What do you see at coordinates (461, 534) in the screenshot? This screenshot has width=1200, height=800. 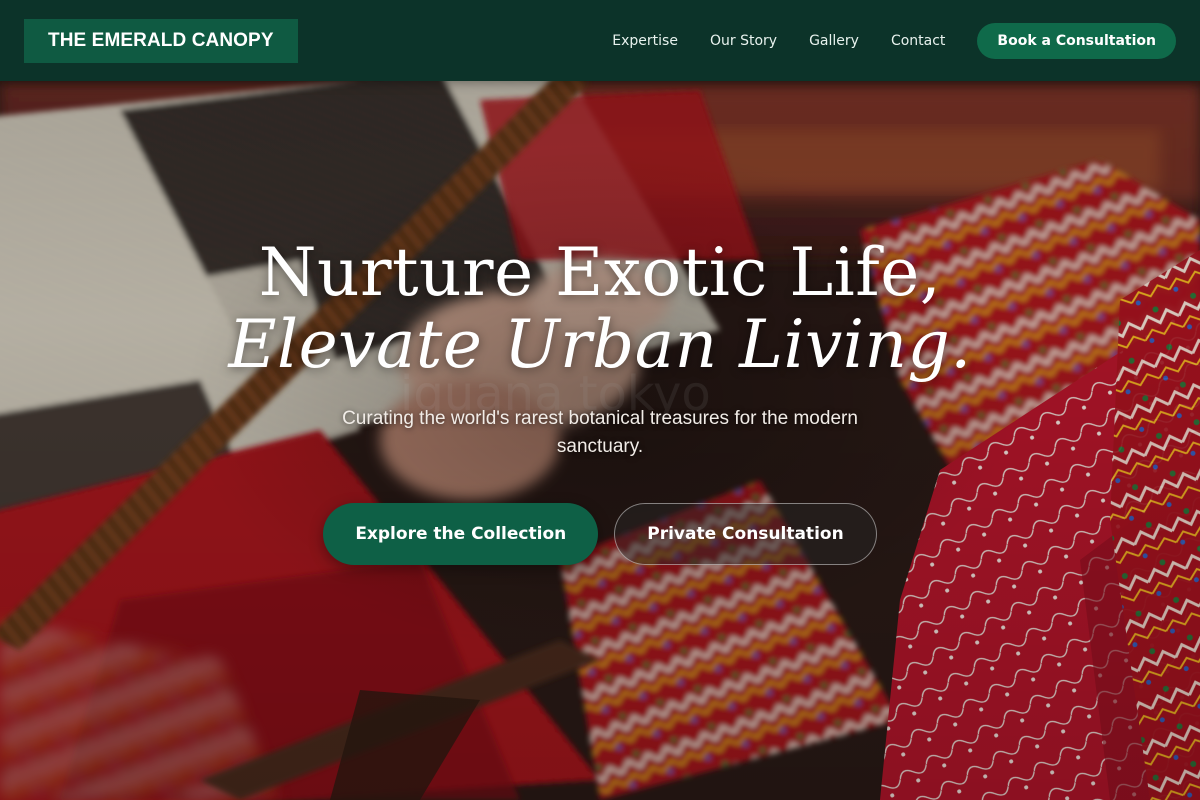 I see `explore-collection-button: Explore the Collection` at bounding box center [461, 534].